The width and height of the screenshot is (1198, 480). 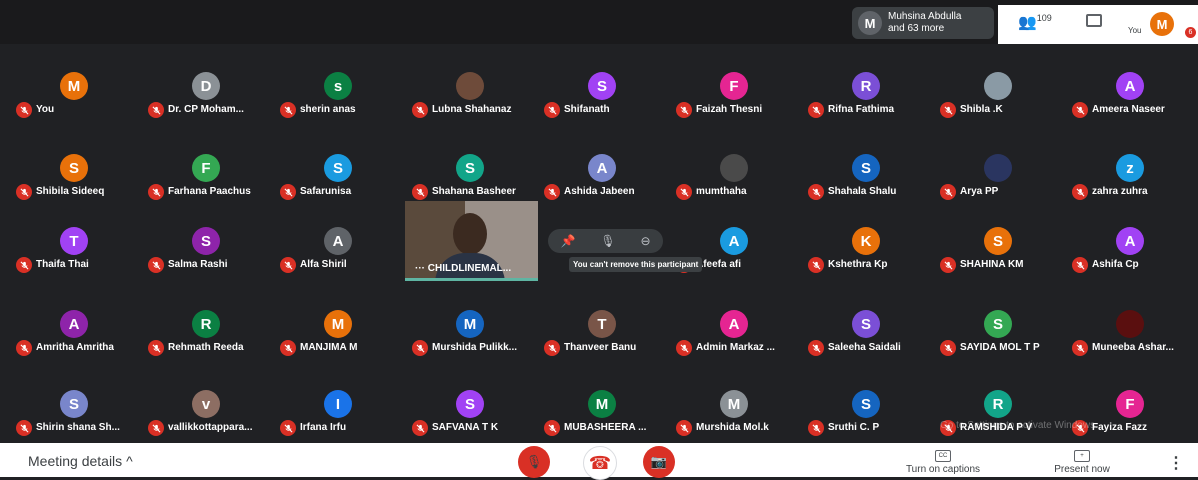 What do you see at coordinates (338, 184) in the screenshot?
I see `participant-tile: S Safarunisa` at bounding box center [338, 184].